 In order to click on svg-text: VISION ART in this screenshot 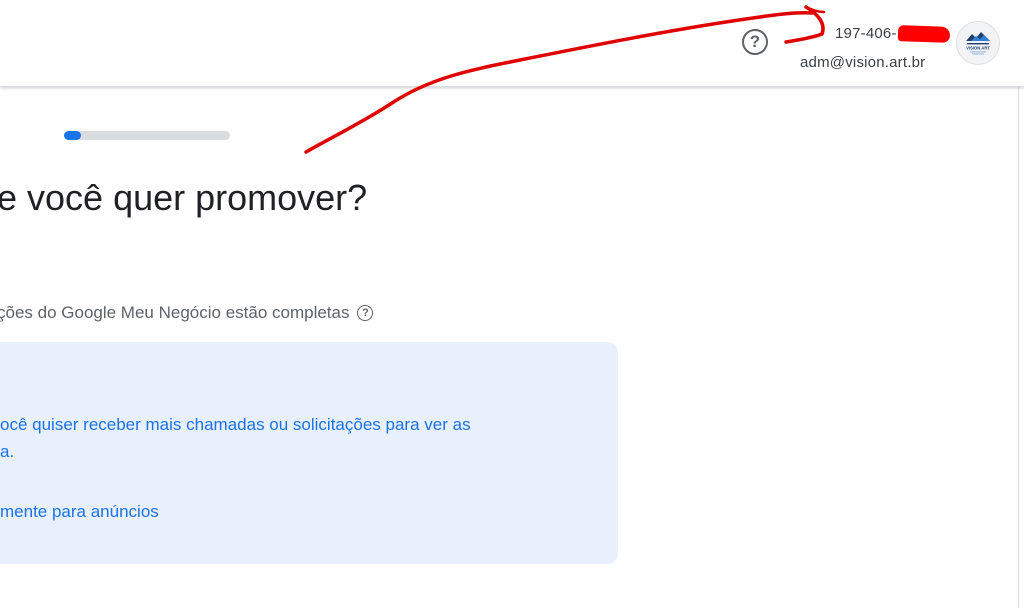, I will do `click(978, 48)`.